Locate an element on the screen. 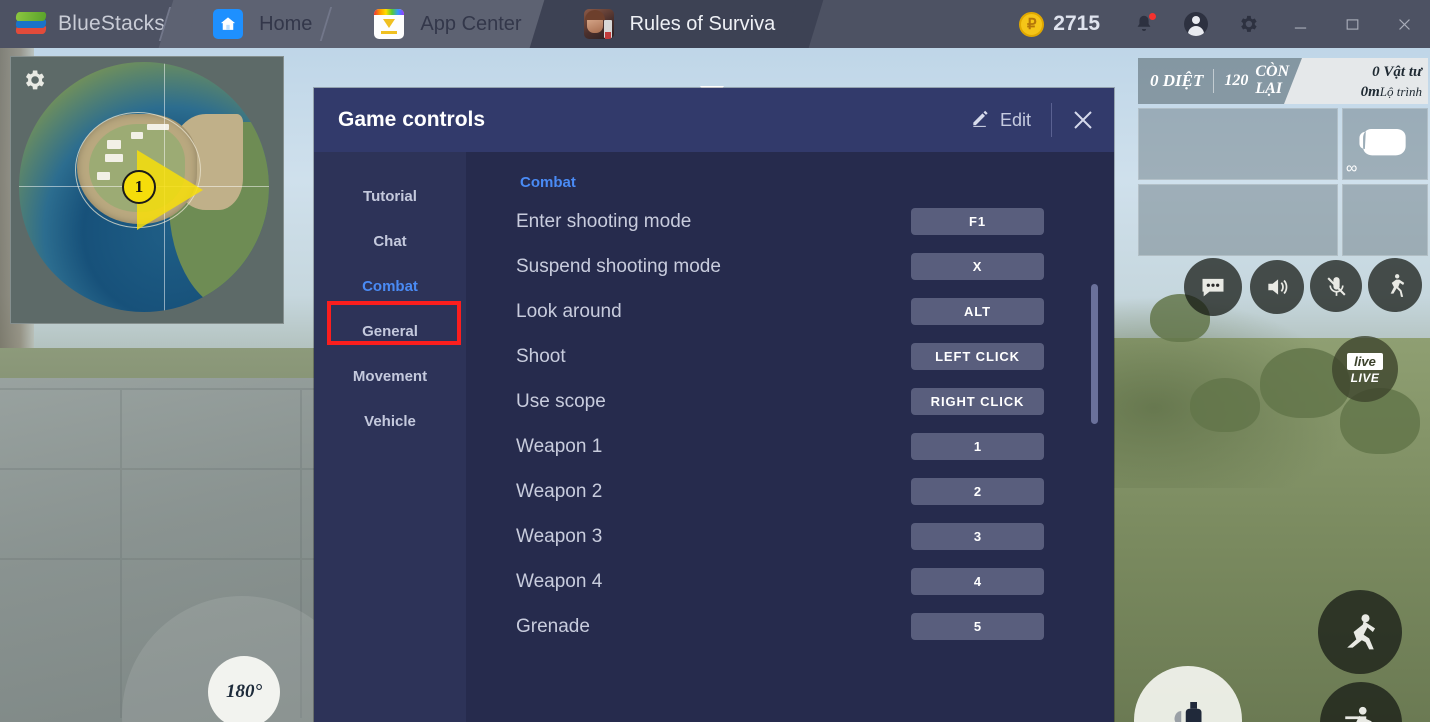  sidebar-label: Movement is located at coordinates (390, 376).